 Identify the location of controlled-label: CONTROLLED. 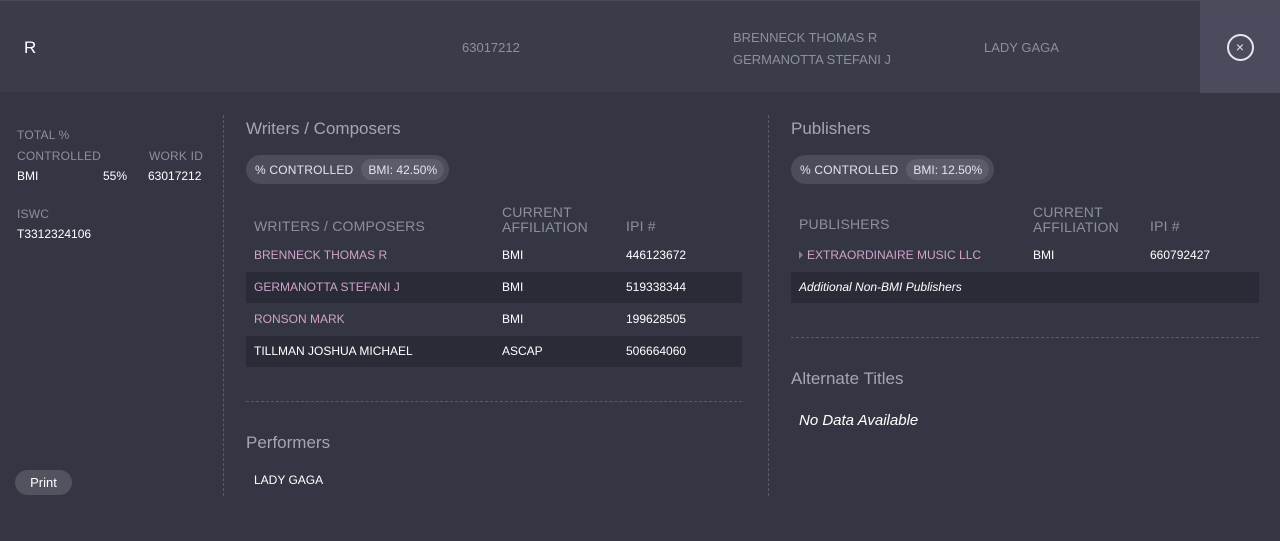
(59, 156).